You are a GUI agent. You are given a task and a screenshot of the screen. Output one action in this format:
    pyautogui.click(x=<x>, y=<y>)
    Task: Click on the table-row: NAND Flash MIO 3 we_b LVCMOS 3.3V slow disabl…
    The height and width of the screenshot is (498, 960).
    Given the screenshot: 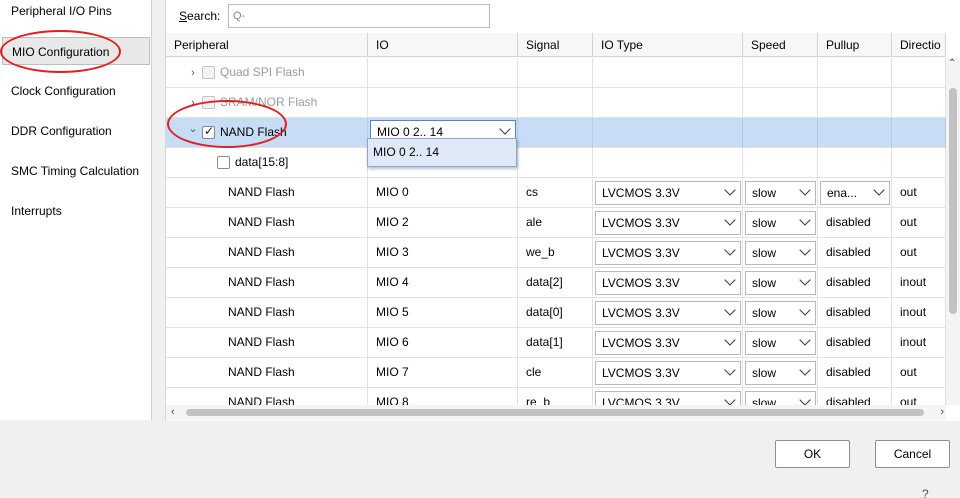 What is the action you would take?
    pyautogui.click(x=556, y=253)
    